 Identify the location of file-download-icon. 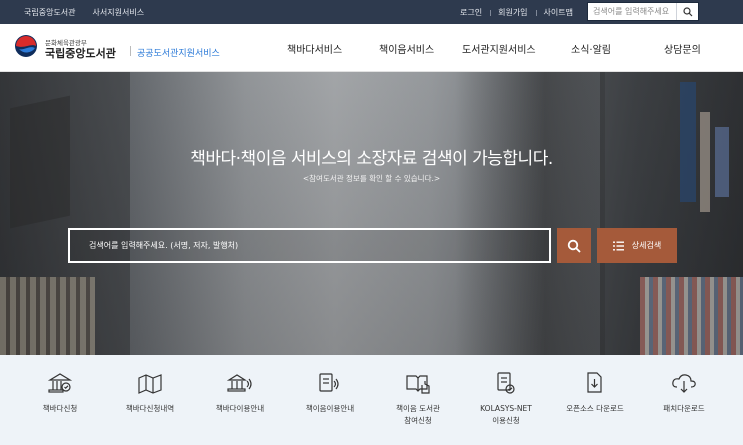
(594, 382).